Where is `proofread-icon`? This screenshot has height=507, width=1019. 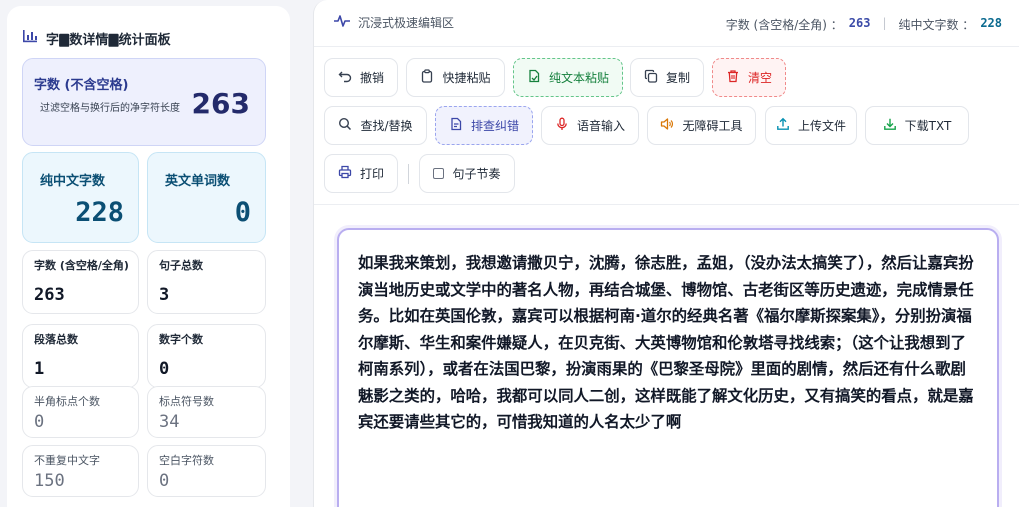 proofread-icon is located at coordinates (456, 125).